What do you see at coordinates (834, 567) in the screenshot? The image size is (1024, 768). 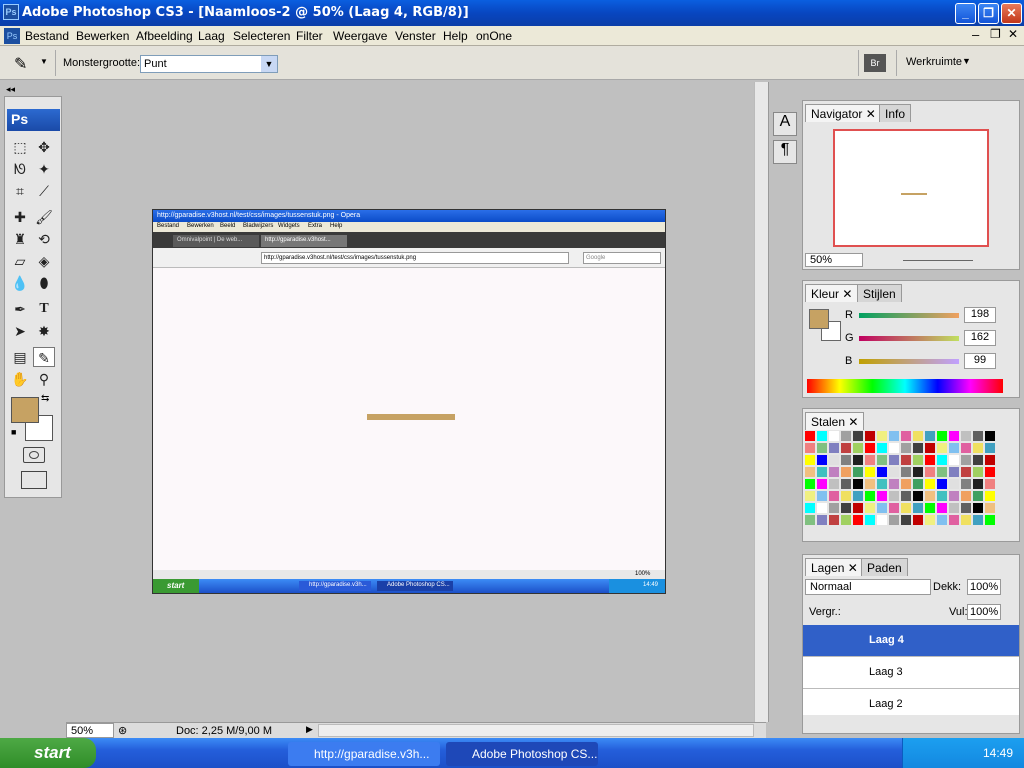 I see `tab-lagen: Lagen ✕` at bounding box center [834, 567].